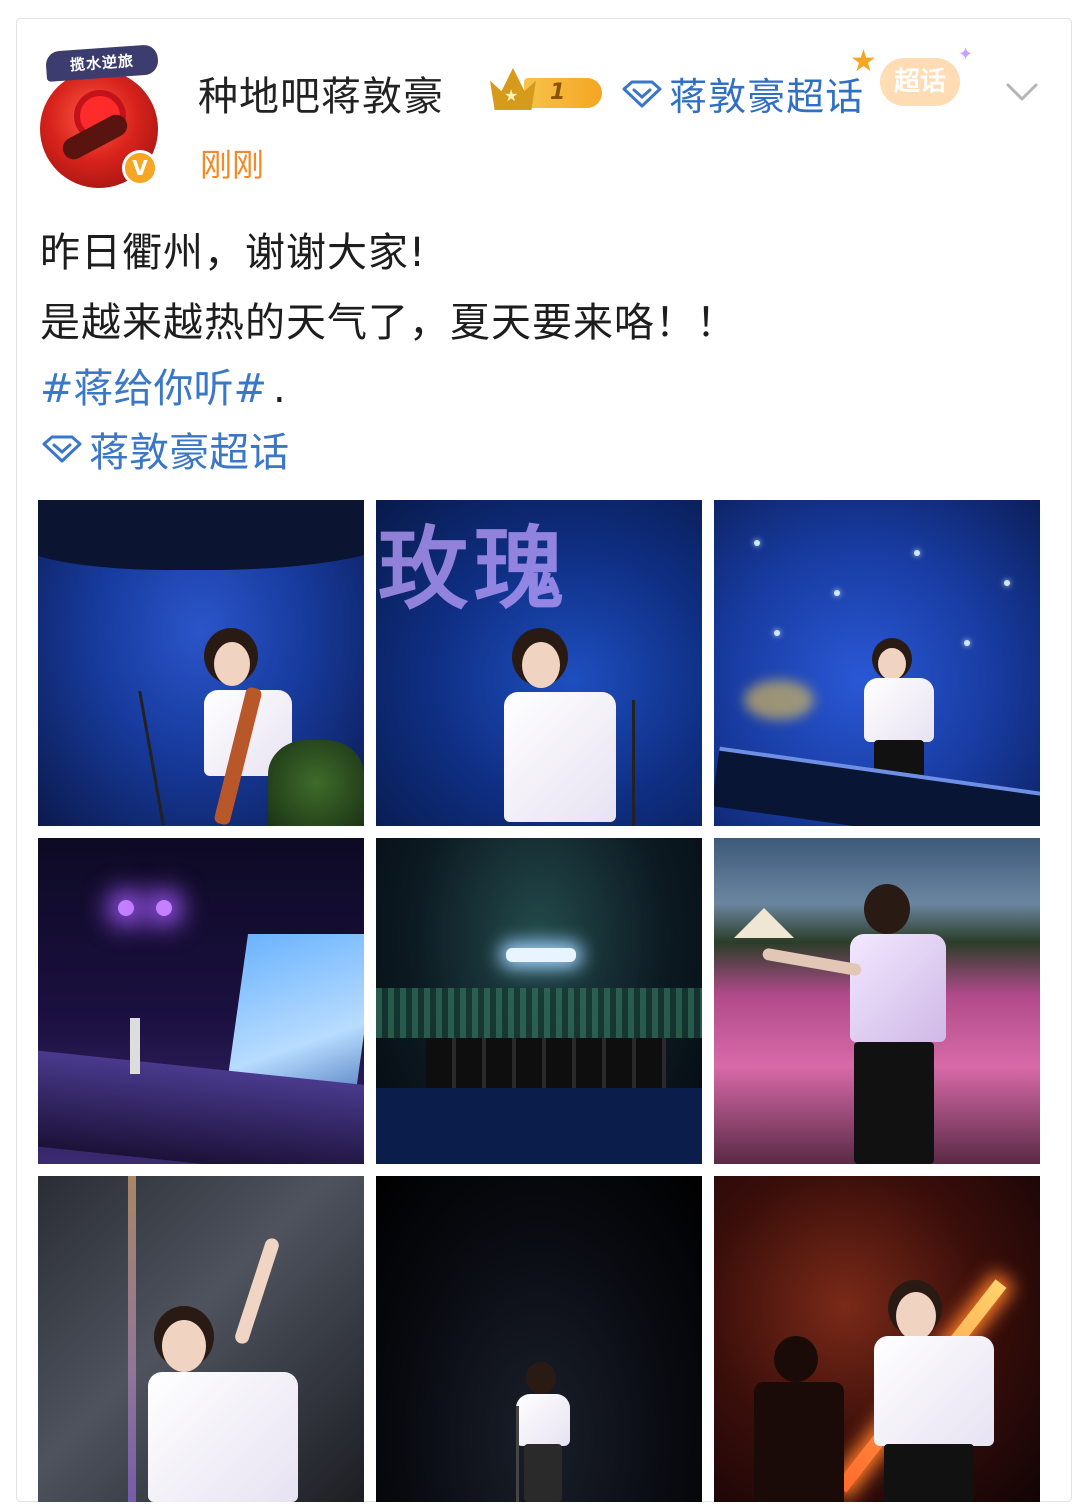 This screenshot has height=1507, width=1080. What do you see at coordinates (135, 1046) in the screenshot?
I see `performer-figure` at bounding box center [135, 1046].